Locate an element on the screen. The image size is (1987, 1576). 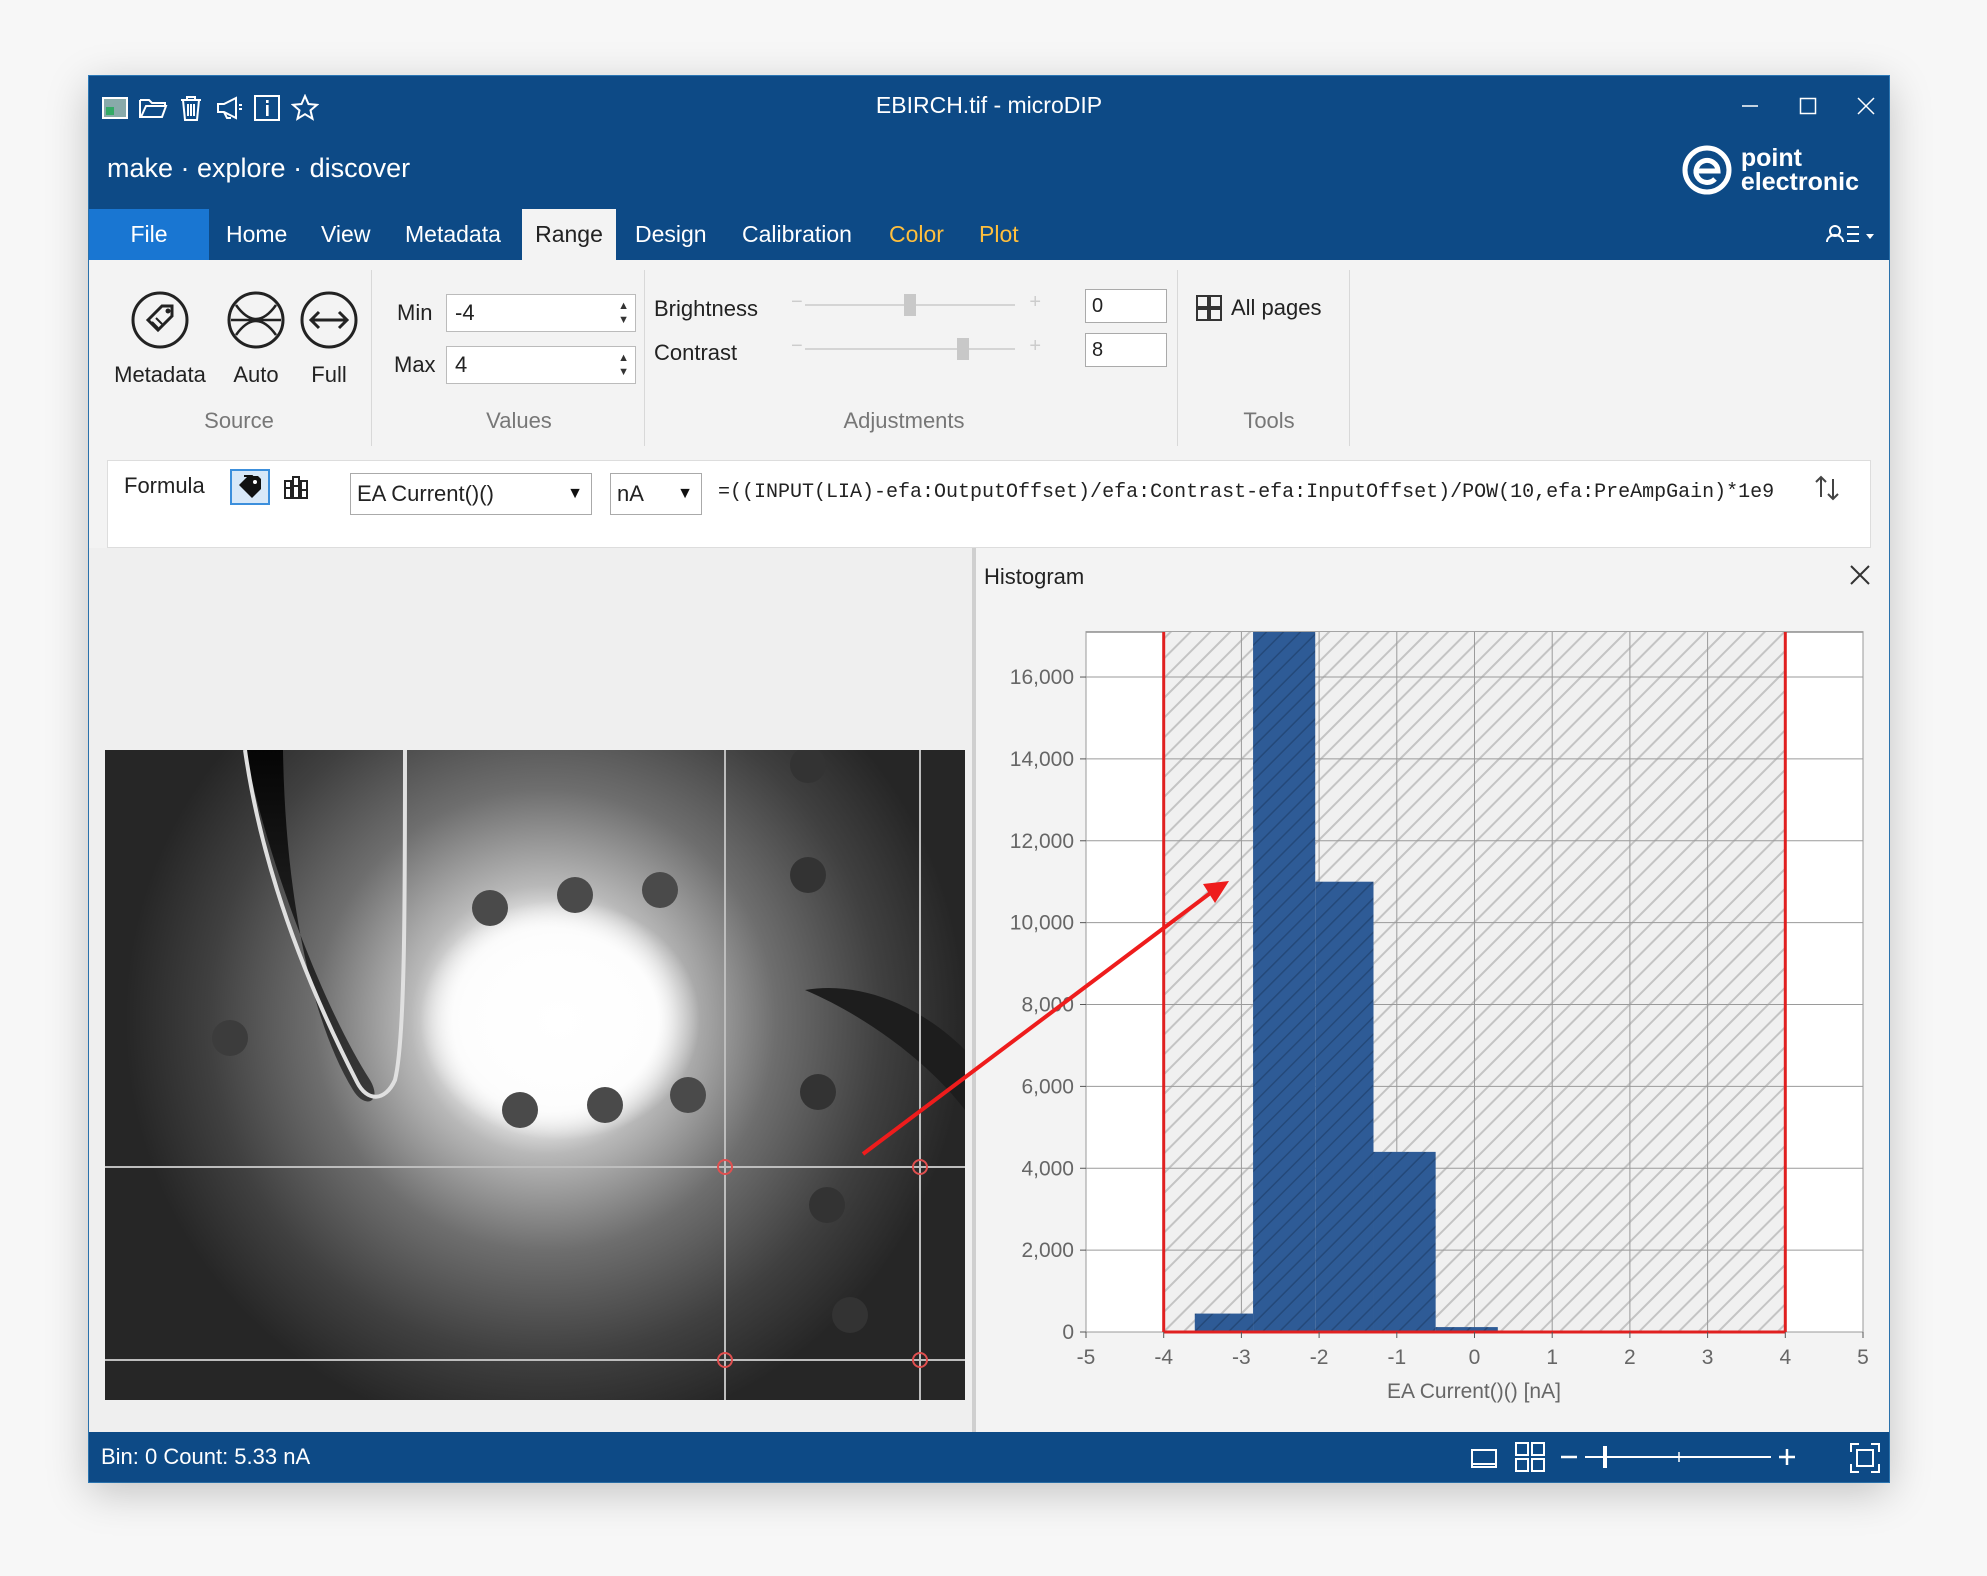
brightness-input: 0 is located at coordinates (1126, 306).